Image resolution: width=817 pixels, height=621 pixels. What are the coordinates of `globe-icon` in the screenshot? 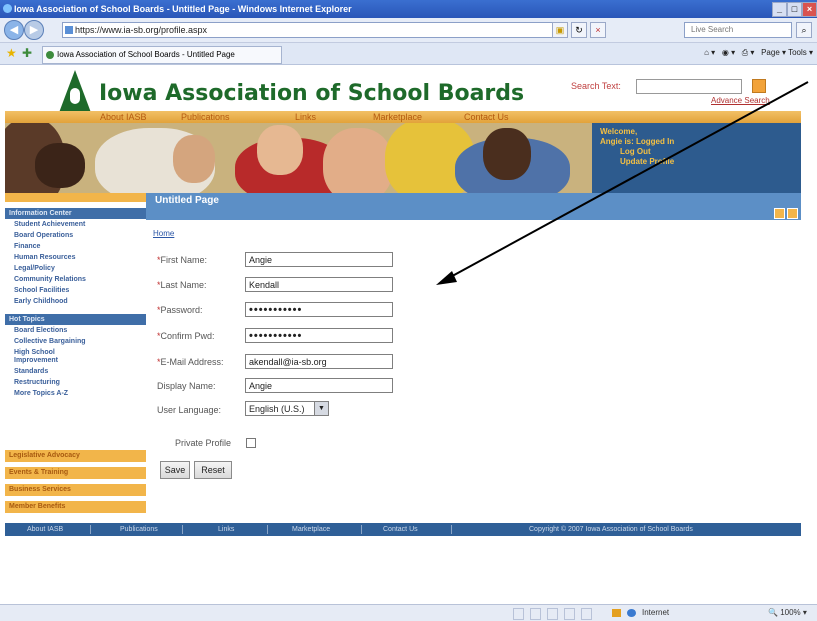 It's located at (631, 613).